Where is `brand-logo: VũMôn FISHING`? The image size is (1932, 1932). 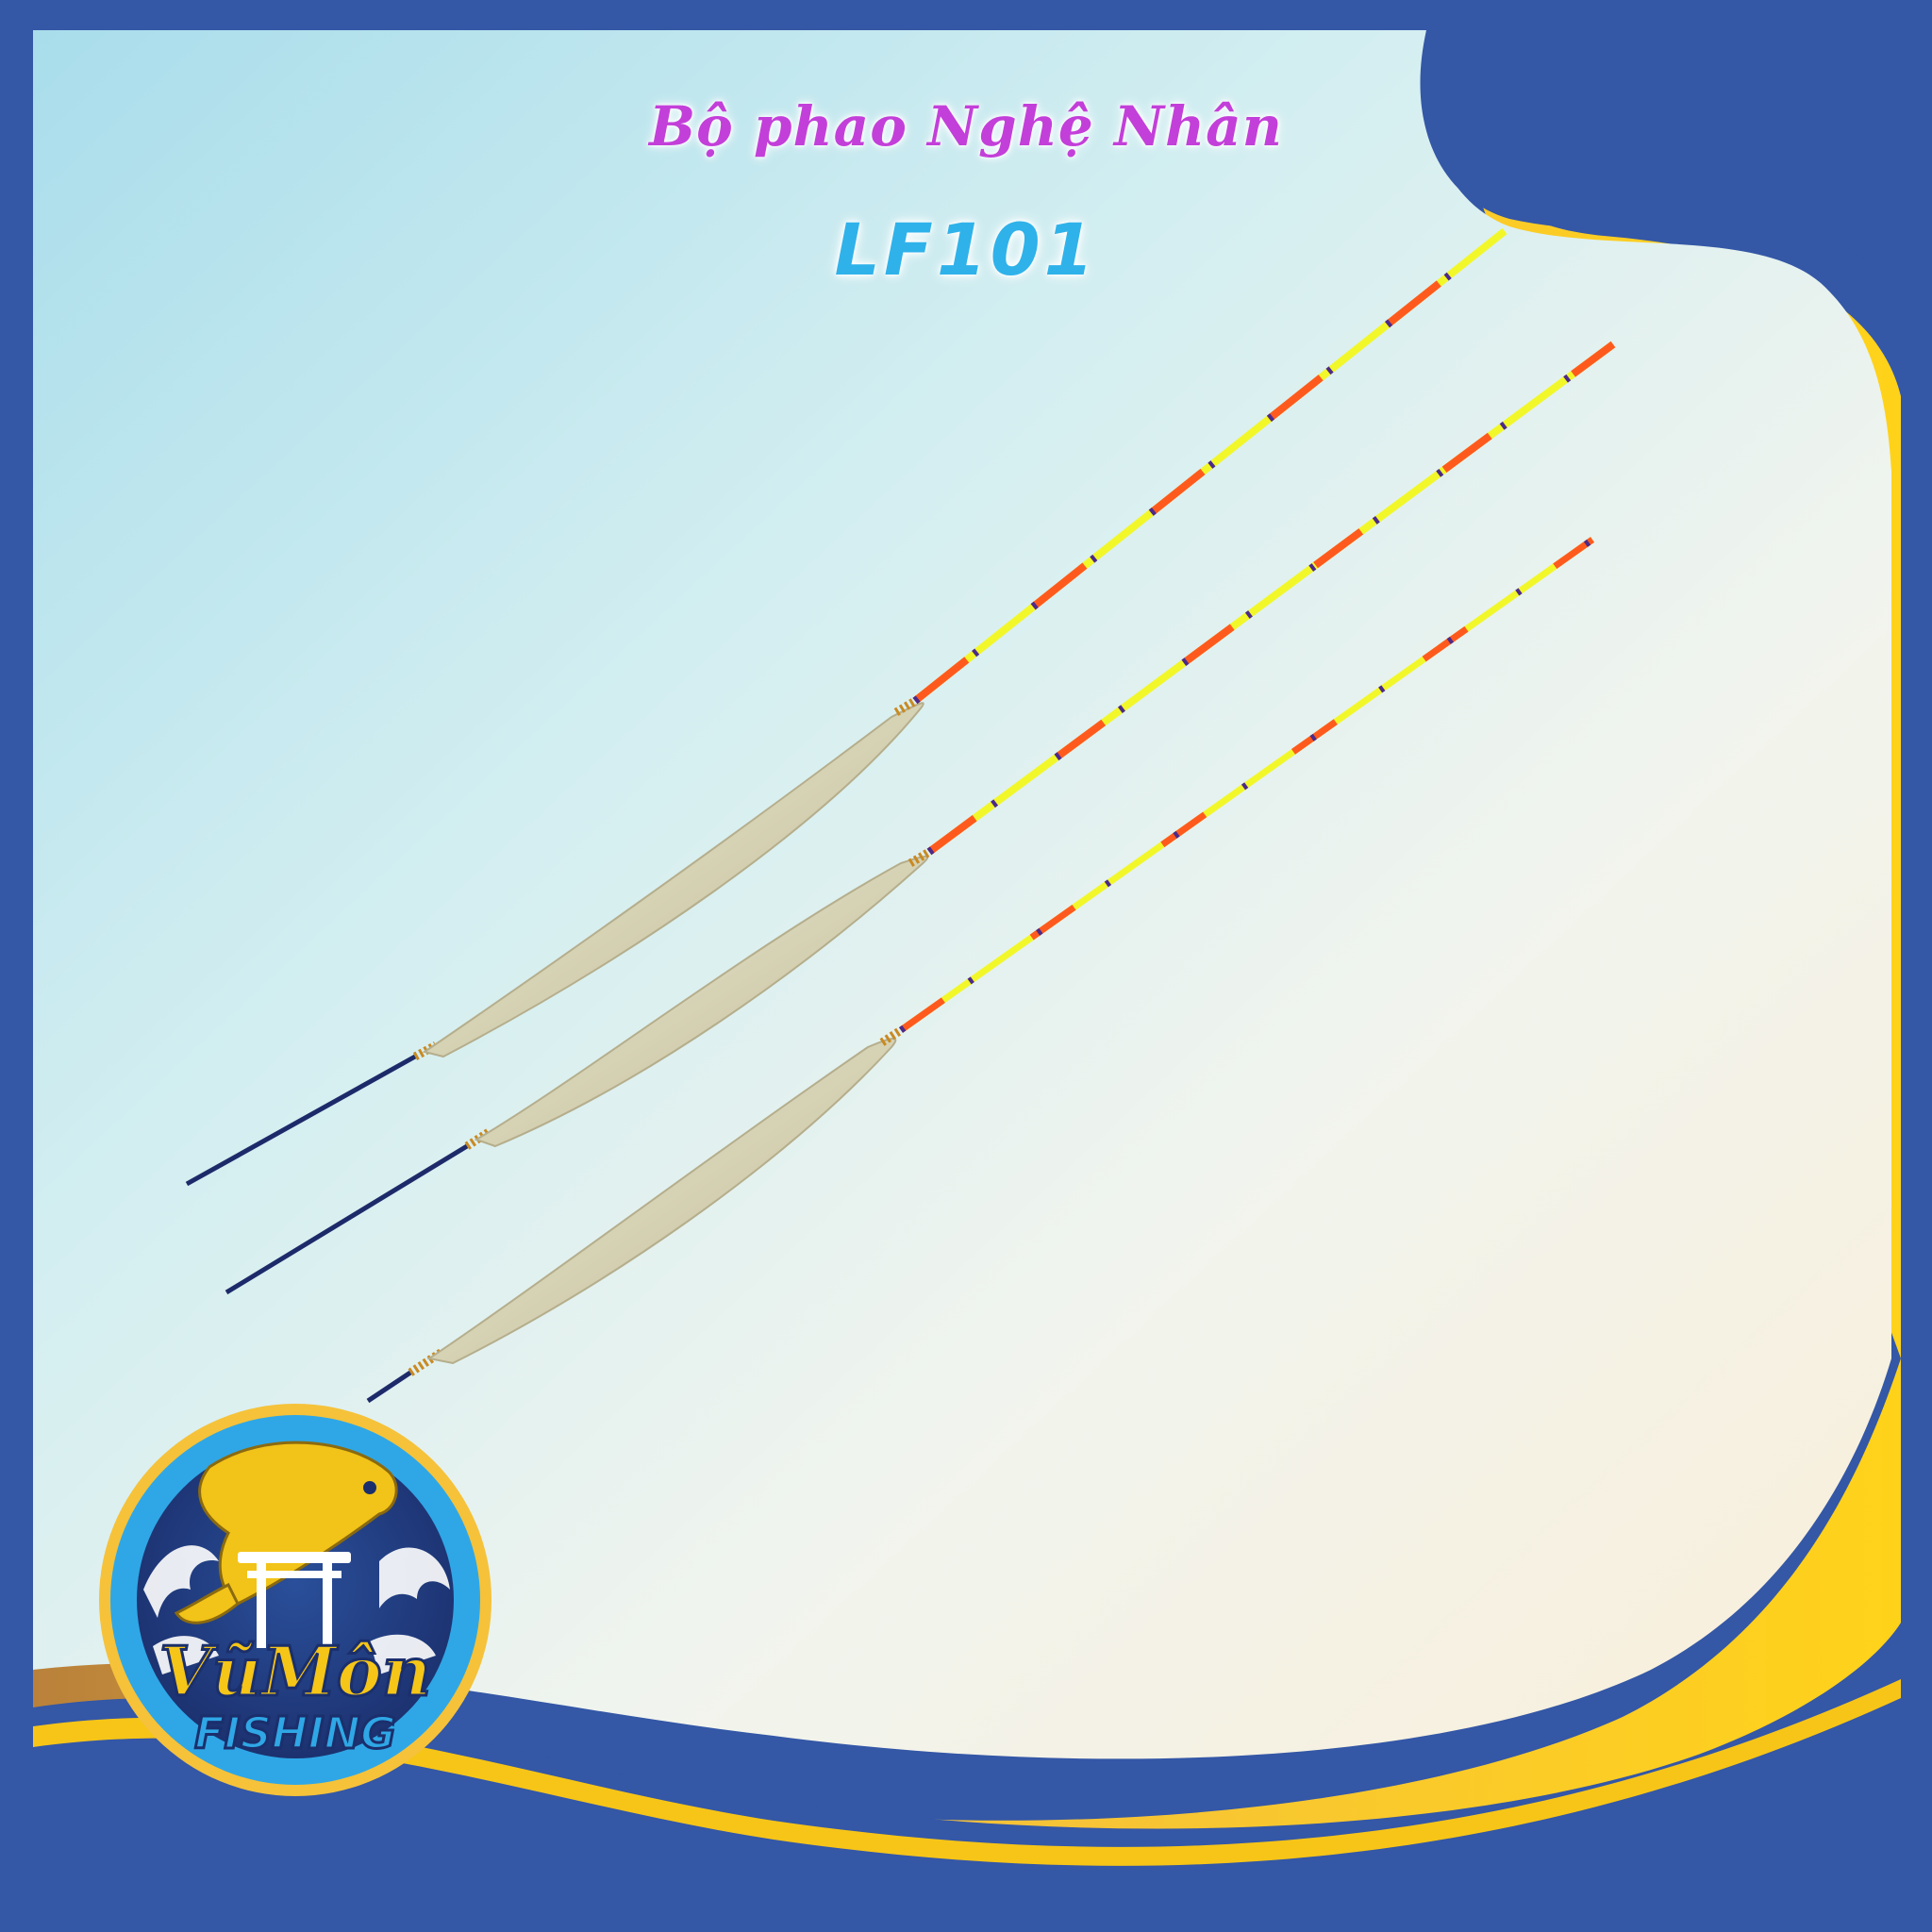 brand-logo: VũMôn FISHING is located at coordinates (295, 1600).